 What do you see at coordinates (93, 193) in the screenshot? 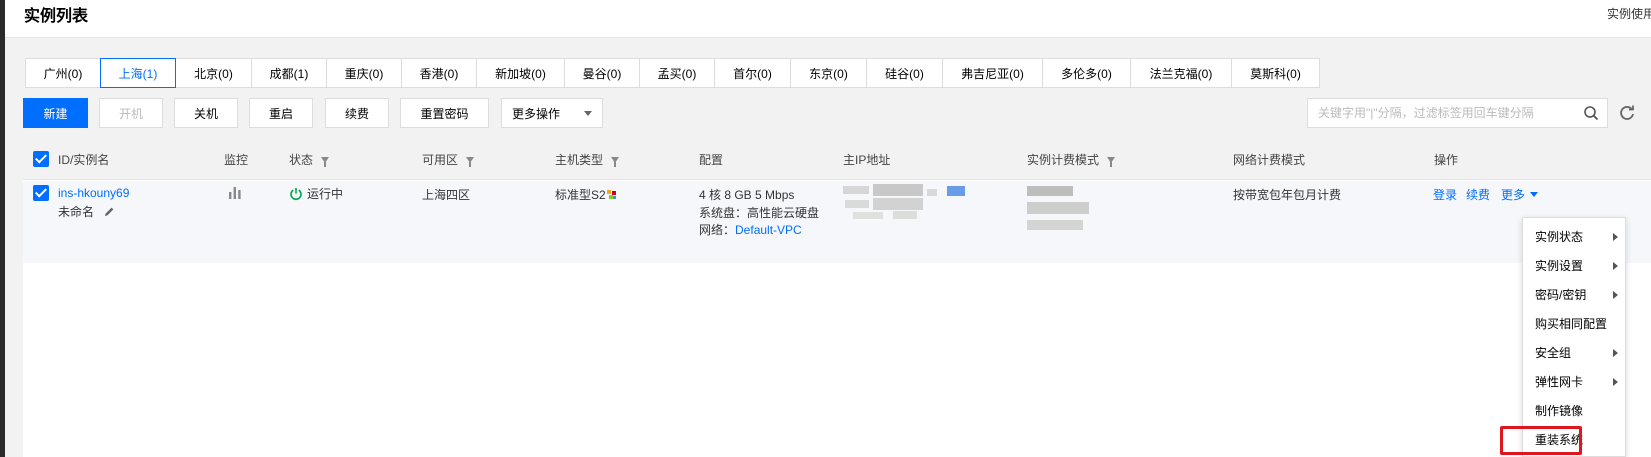
I see `instance-id-link: ins-hkouny69` at bounding box center [93, 193].